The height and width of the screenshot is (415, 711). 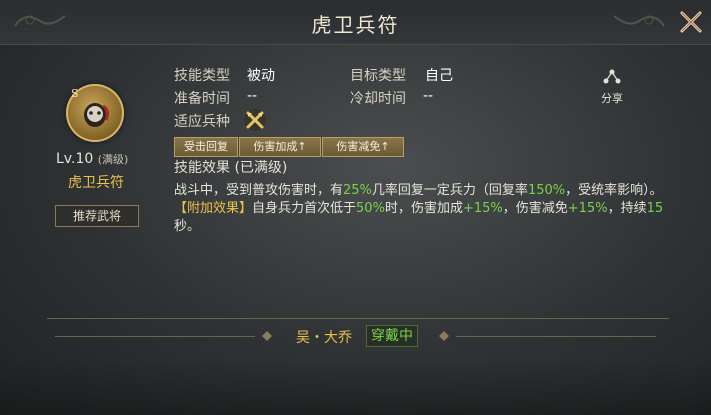 I want to click on desc-number: 150%, so click(x=546, y=190).